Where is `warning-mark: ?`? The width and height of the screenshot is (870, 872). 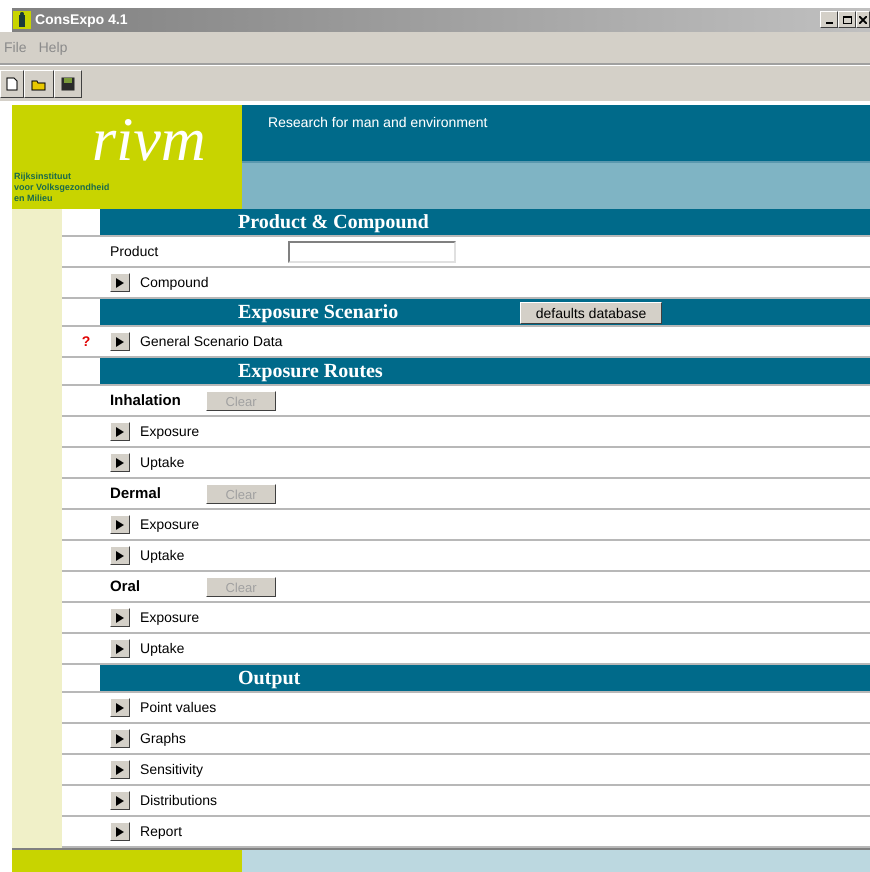 warning-mark: ? is located at coordinates (86, 342).